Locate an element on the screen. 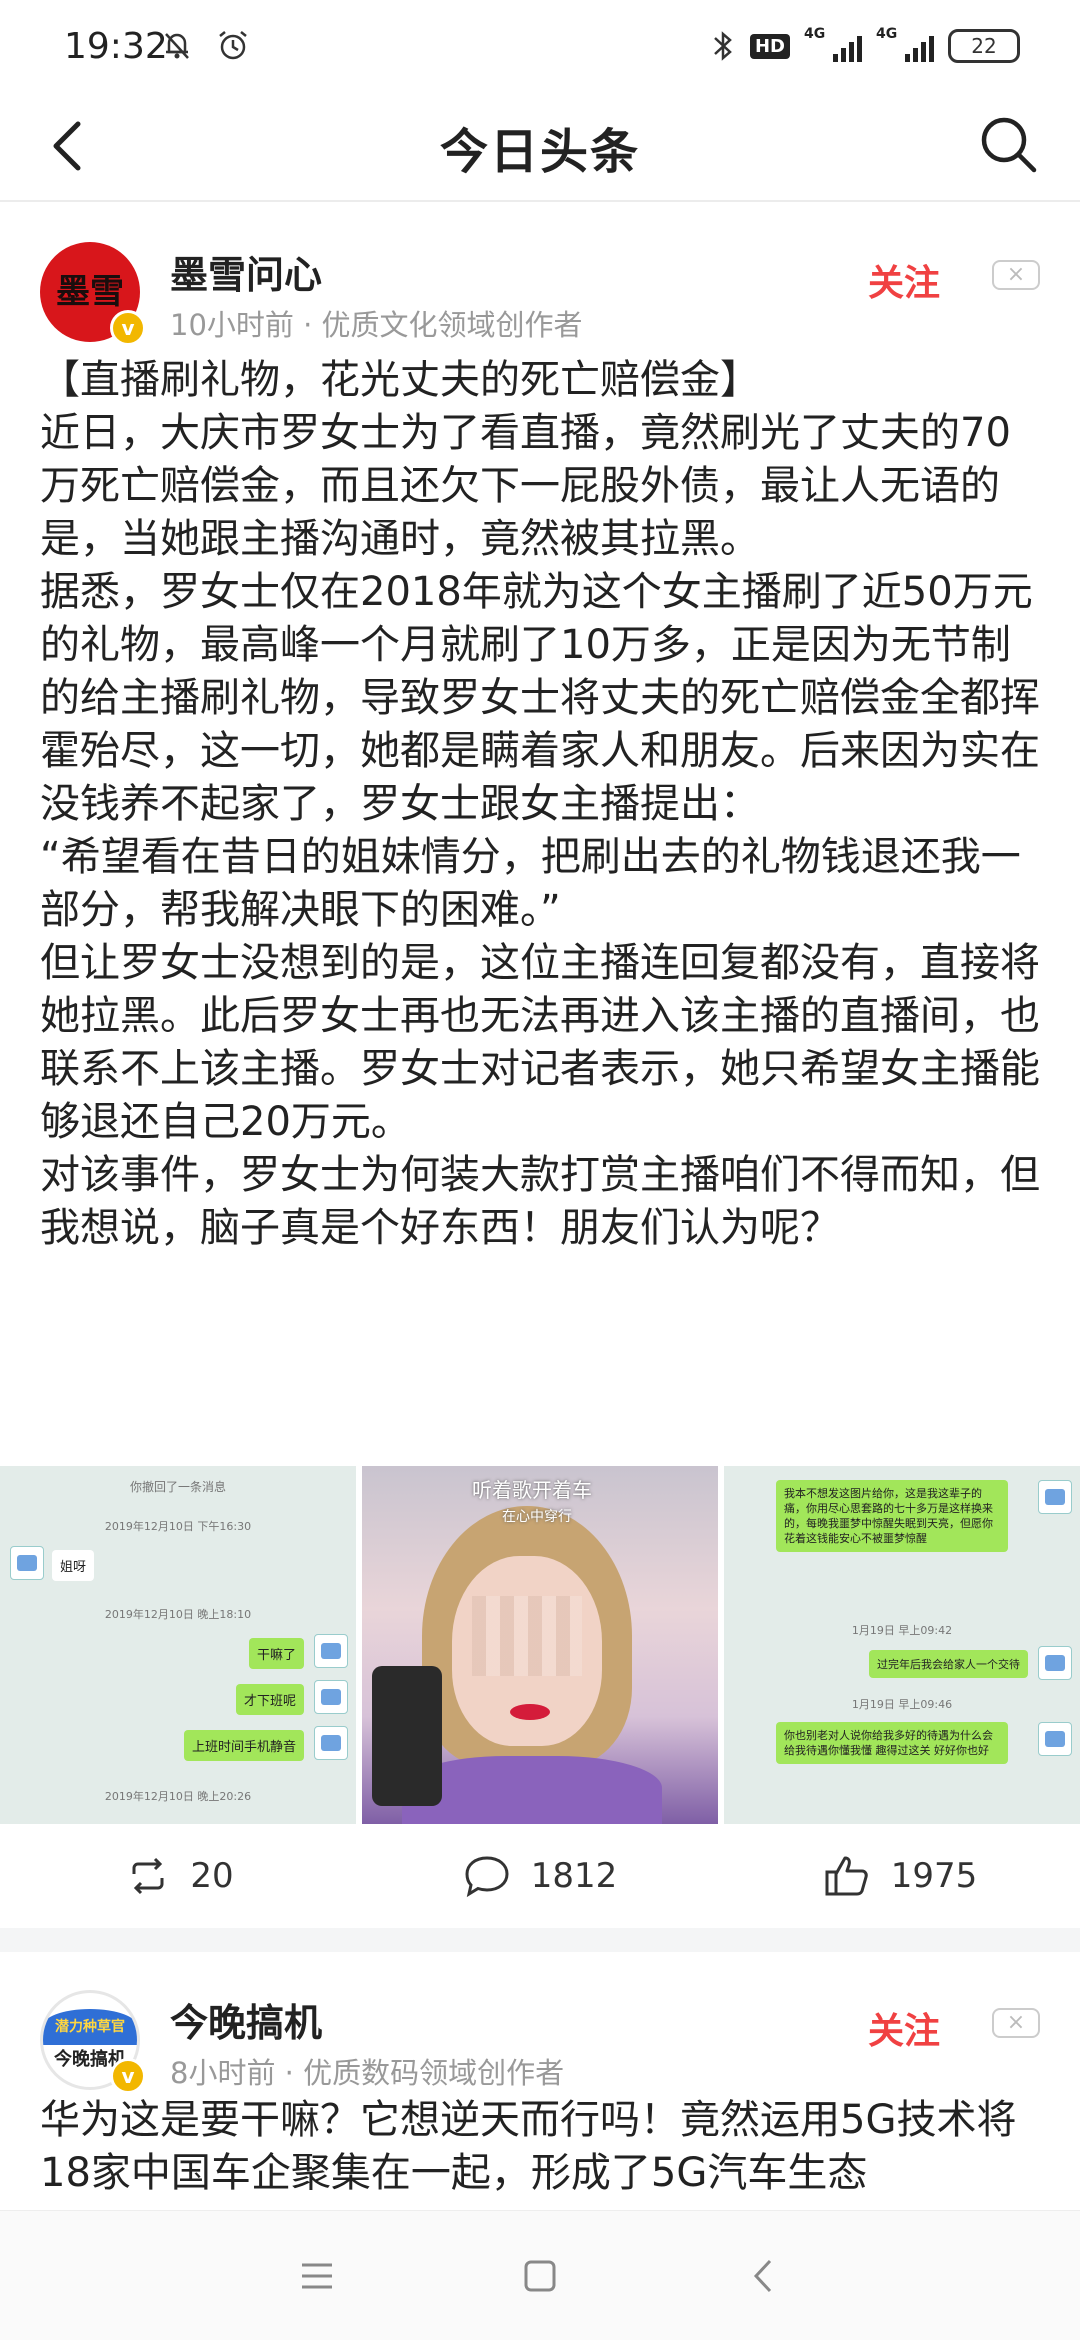 The height and width of the screenshot is (2340, 1080). signal-icon-2: 4G is located at coordinates (905, 46).